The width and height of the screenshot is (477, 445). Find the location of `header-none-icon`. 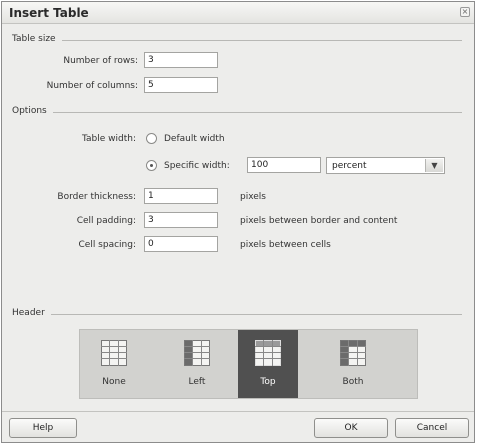

header-none-icon is located at coordinates (114, 353).